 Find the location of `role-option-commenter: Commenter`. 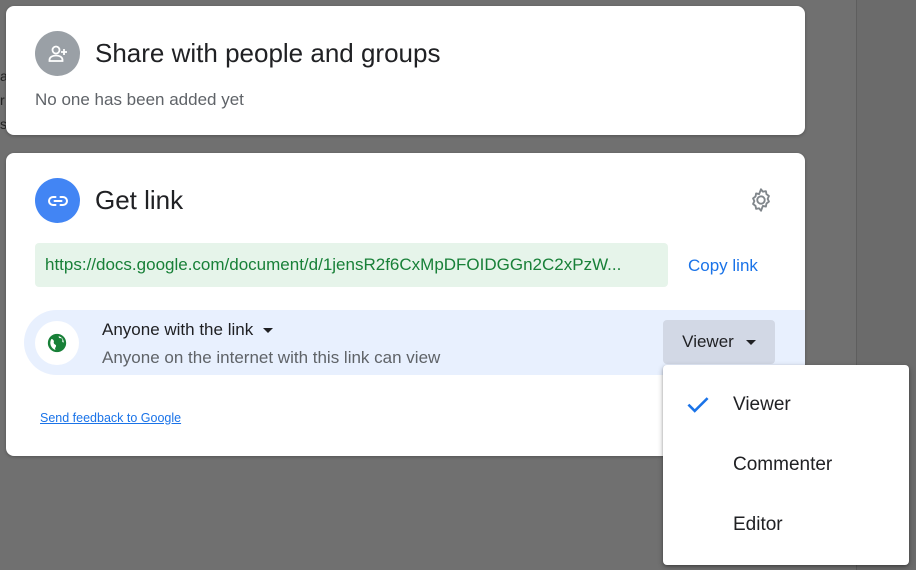

role-option-commenter: Commenter is located at coordinates (786, 465).